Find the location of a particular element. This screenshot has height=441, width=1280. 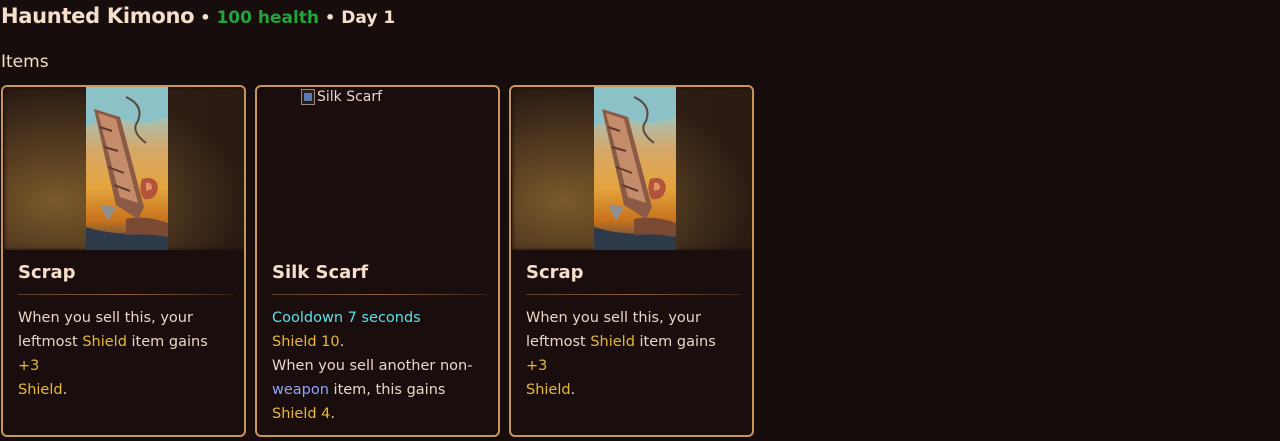

weapon-keyword: weapon is located at coordinates (300, 390).